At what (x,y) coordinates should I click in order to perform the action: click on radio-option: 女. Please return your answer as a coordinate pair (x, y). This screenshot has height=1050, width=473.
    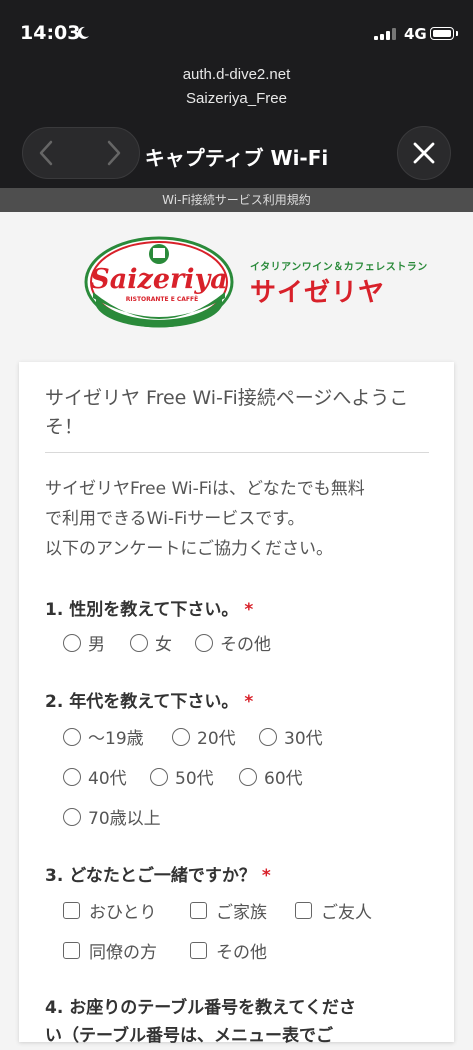
    Looking at the image, I should click on (151, 642).